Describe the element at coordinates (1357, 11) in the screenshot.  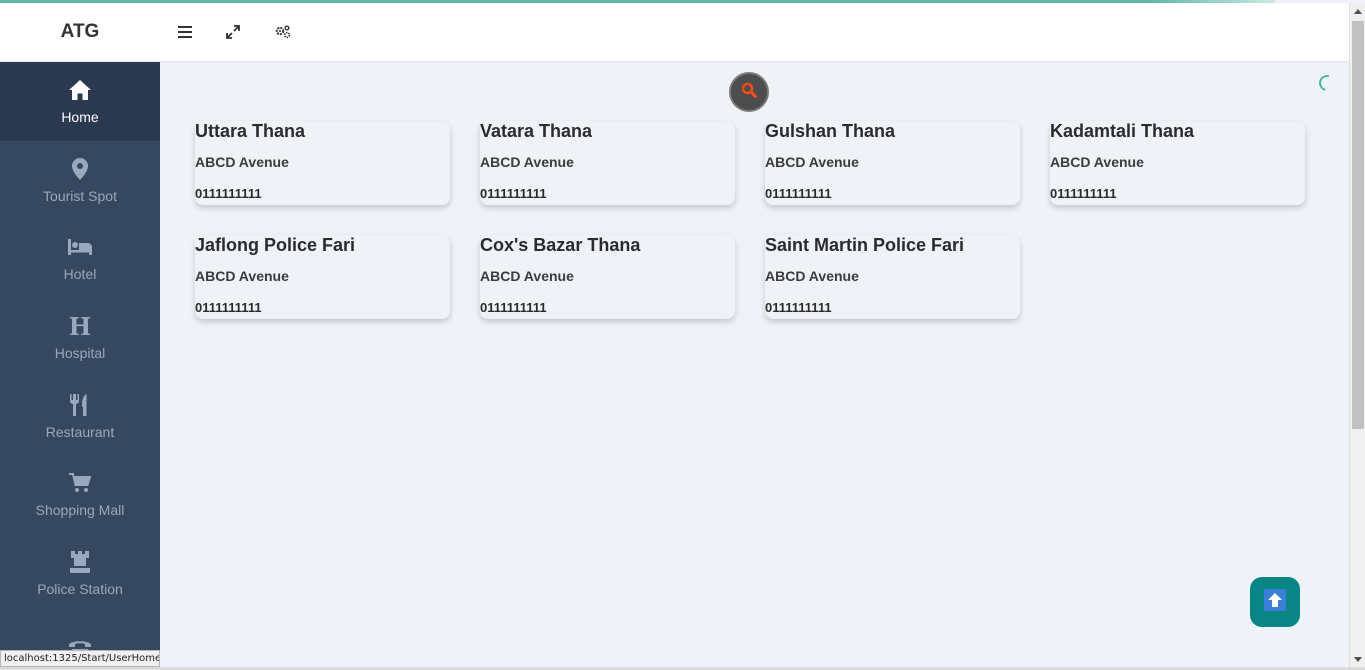
I see `scroll-up-arrow-icon` at that location.